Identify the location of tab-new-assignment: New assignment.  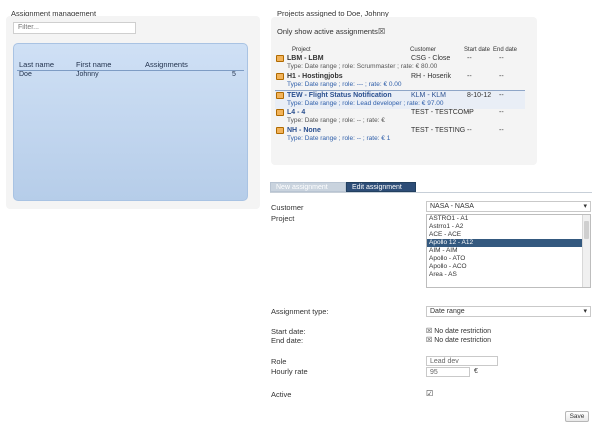
(308, 187).